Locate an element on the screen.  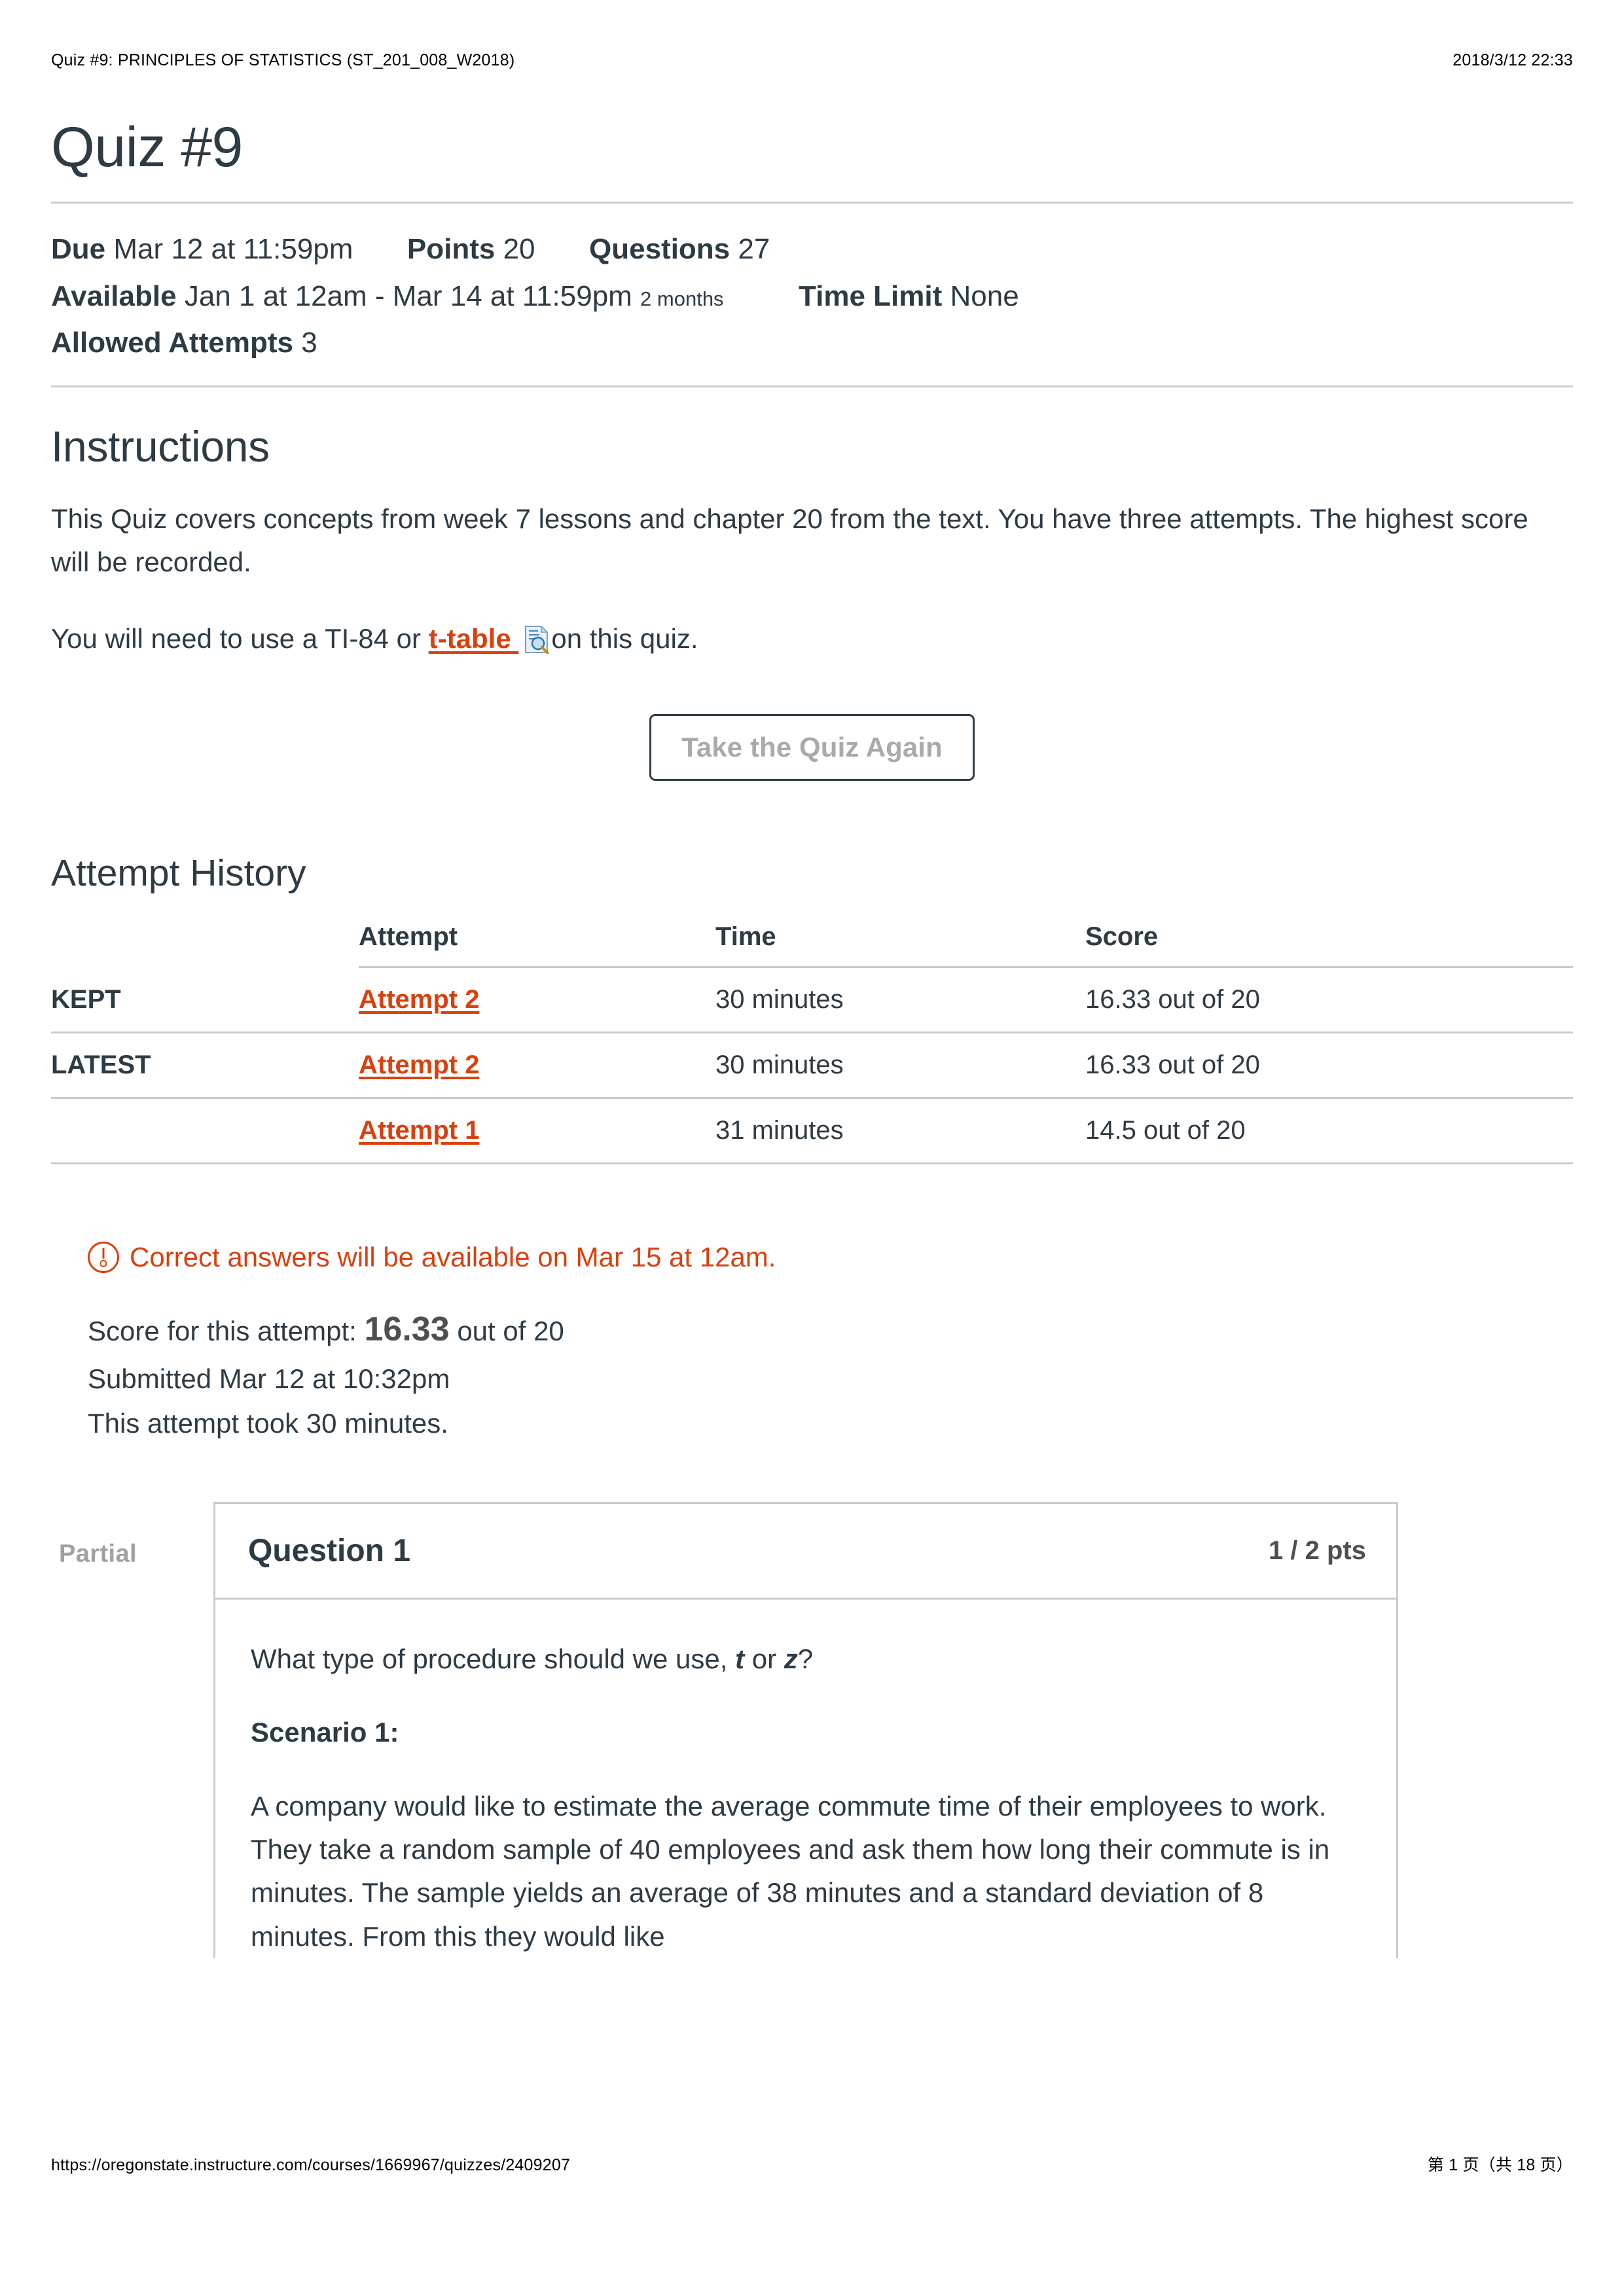
attempt-history-heading: Attempt History is located at coordinates (178, 873).